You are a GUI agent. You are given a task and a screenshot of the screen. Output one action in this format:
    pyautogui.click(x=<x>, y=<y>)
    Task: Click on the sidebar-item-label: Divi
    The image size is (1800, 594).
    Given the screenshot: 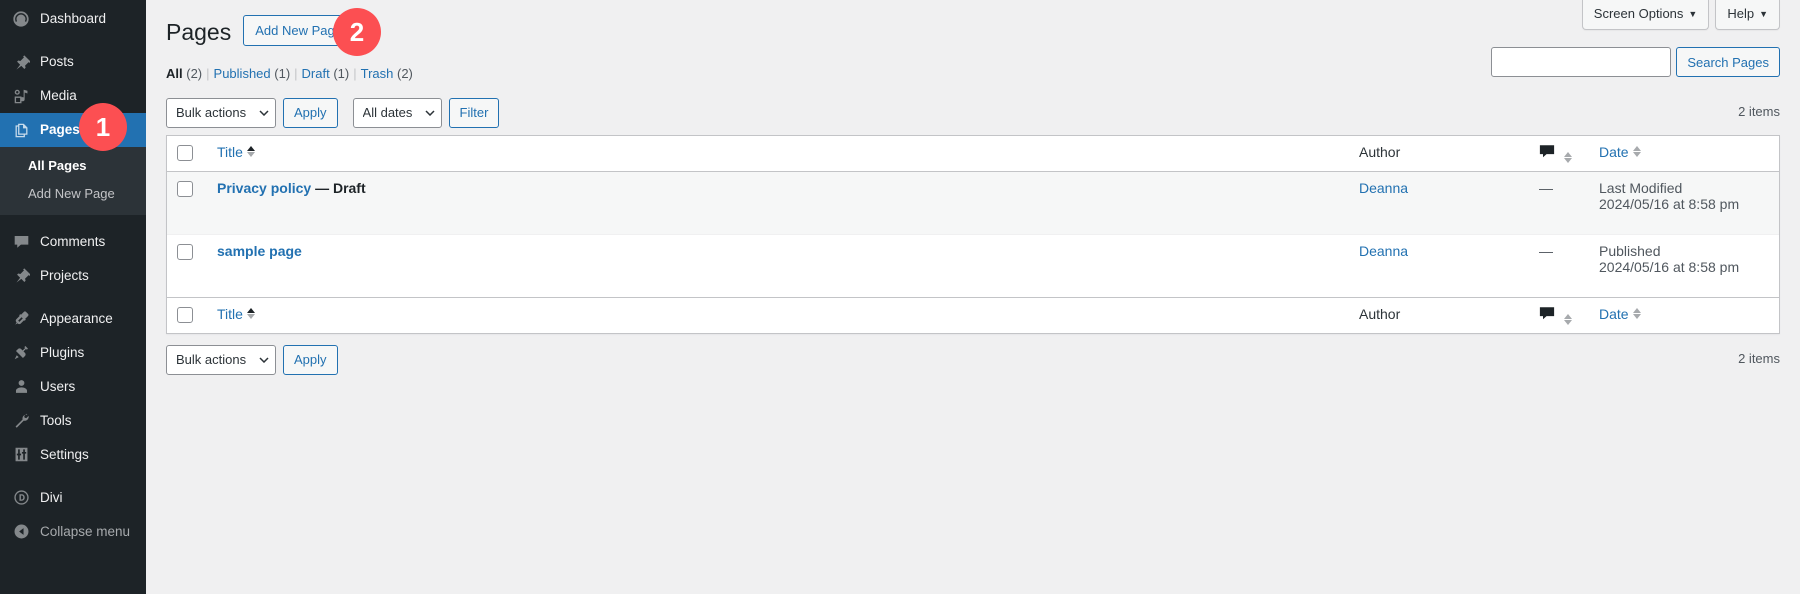 What is the action you would take?
    pyautogui.click(x=51, y=497)
    